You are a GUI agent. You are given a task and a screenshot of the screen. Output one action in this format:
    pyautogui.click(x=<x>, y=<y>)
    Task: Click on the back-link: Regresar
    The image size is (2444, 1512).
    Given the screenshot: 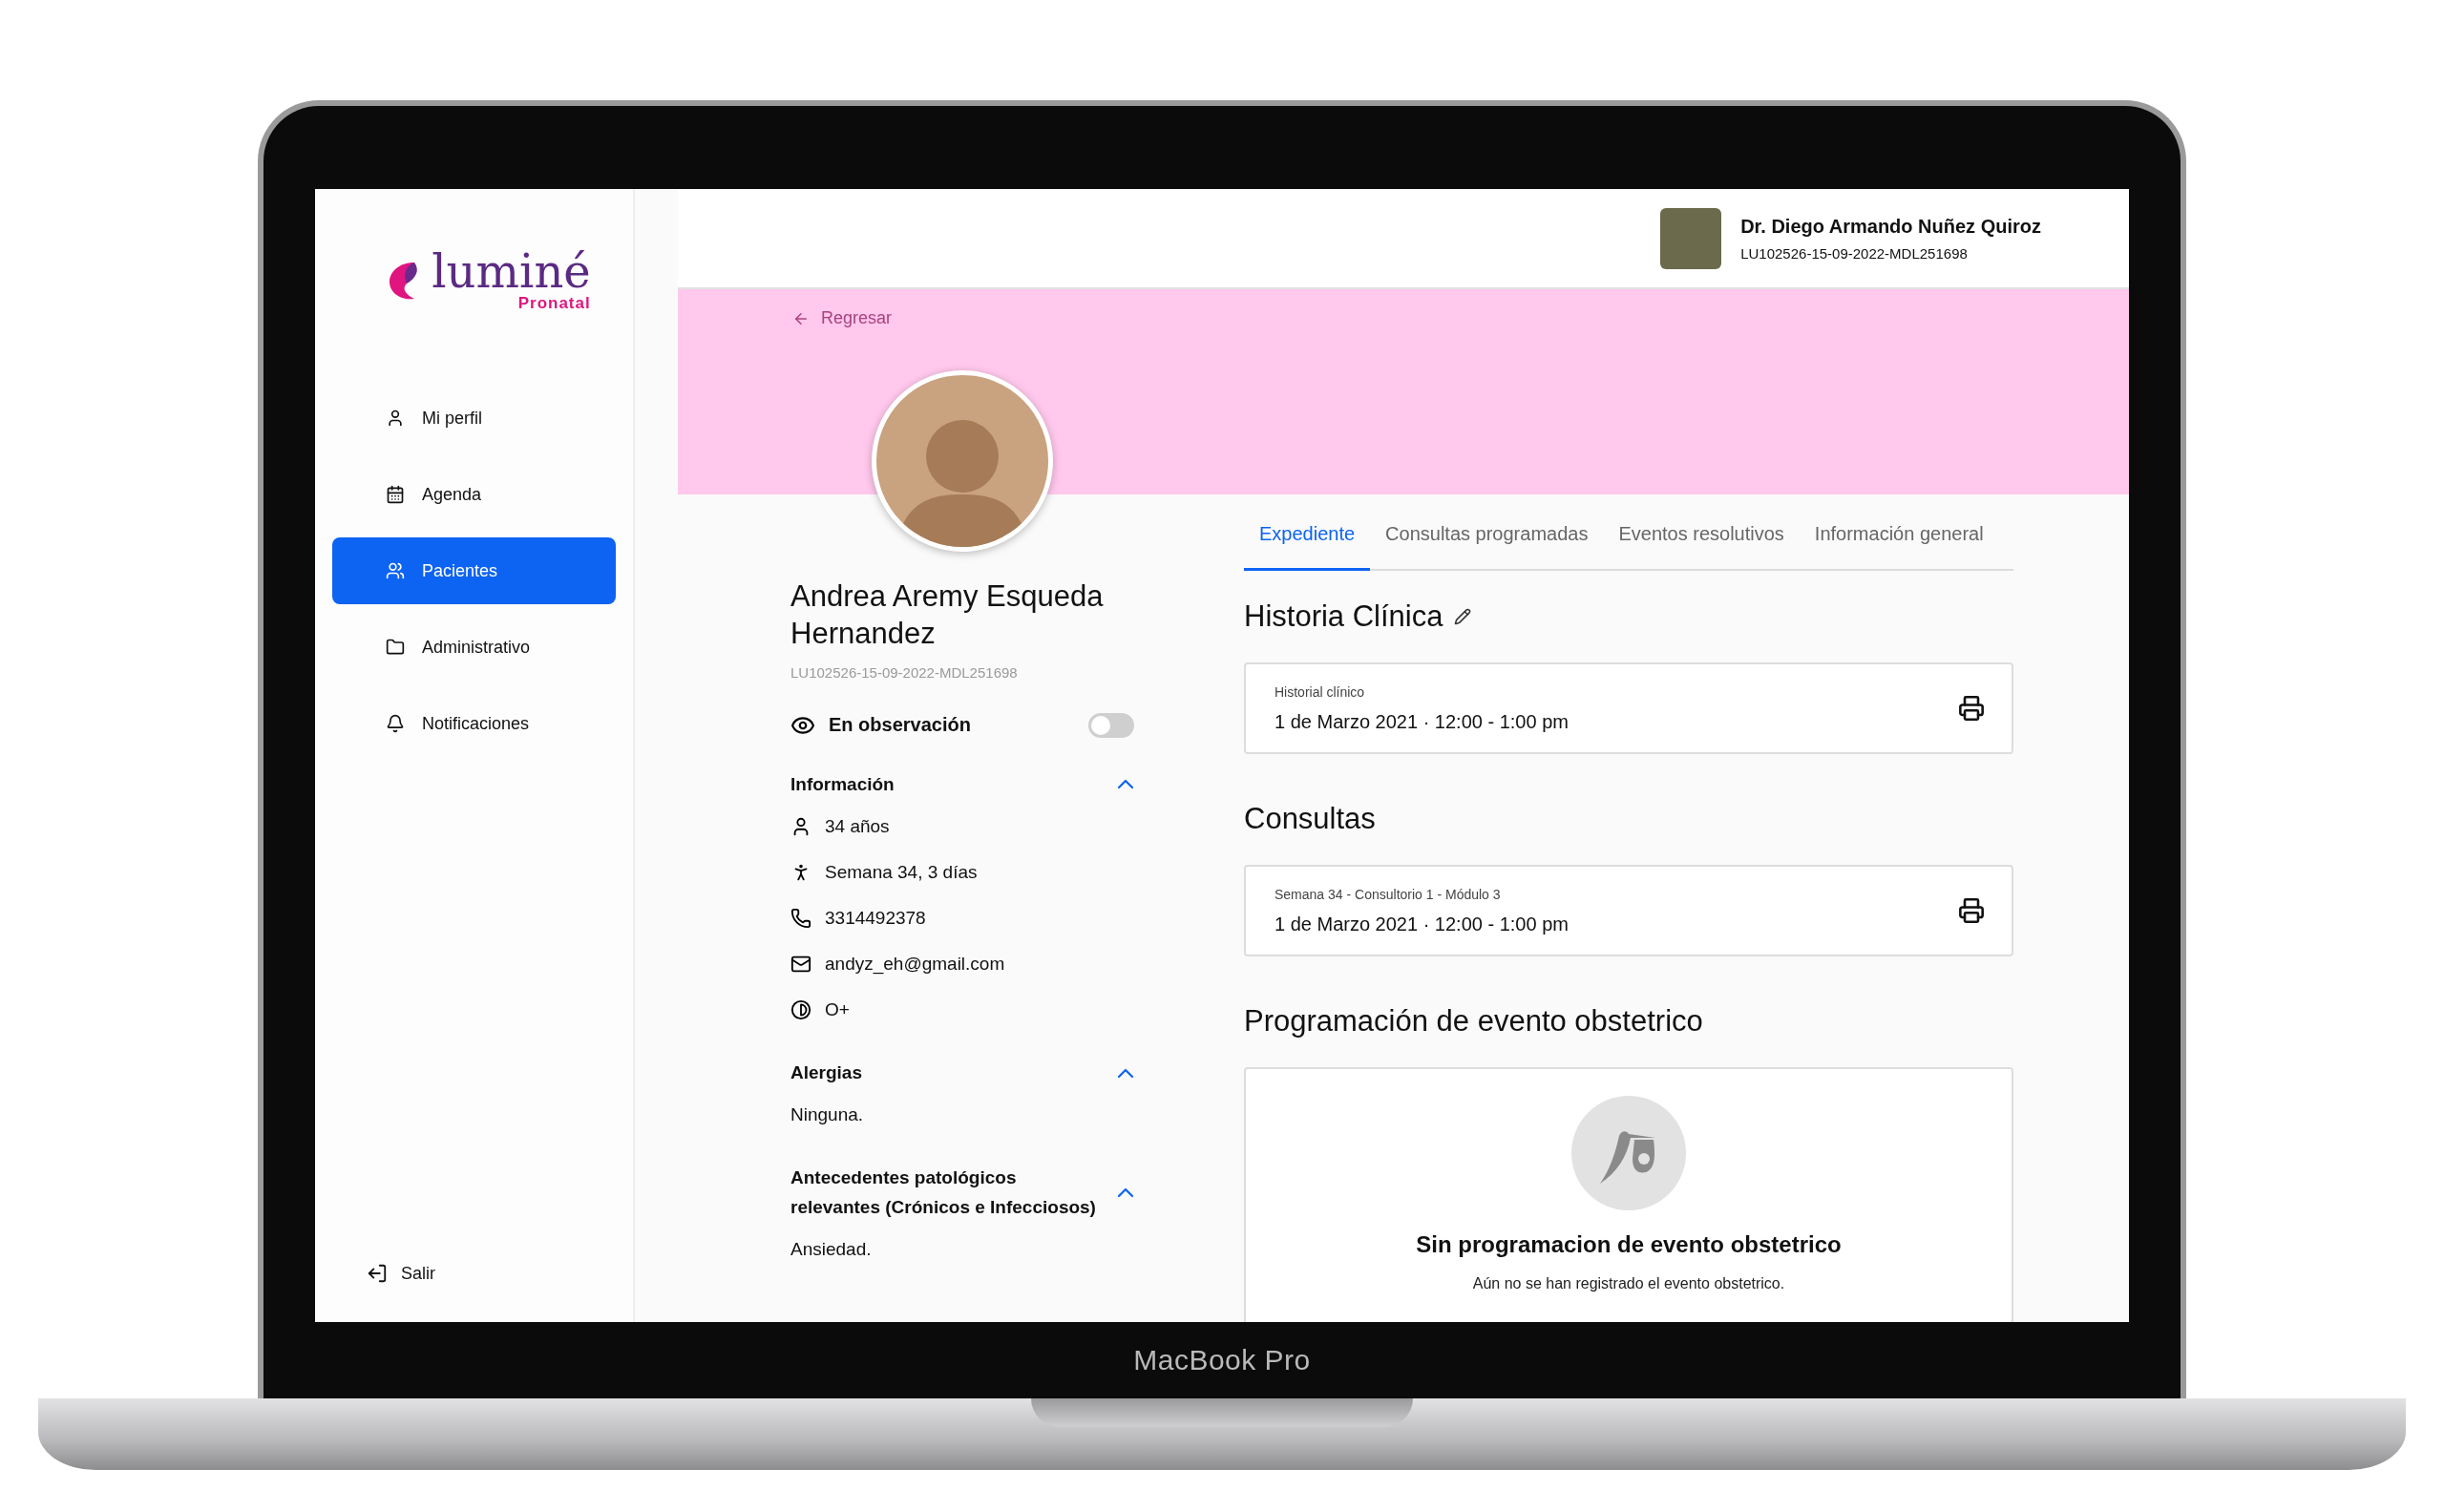 What is the action you would take?
    pyautogui.click(x=843, y=318)
    